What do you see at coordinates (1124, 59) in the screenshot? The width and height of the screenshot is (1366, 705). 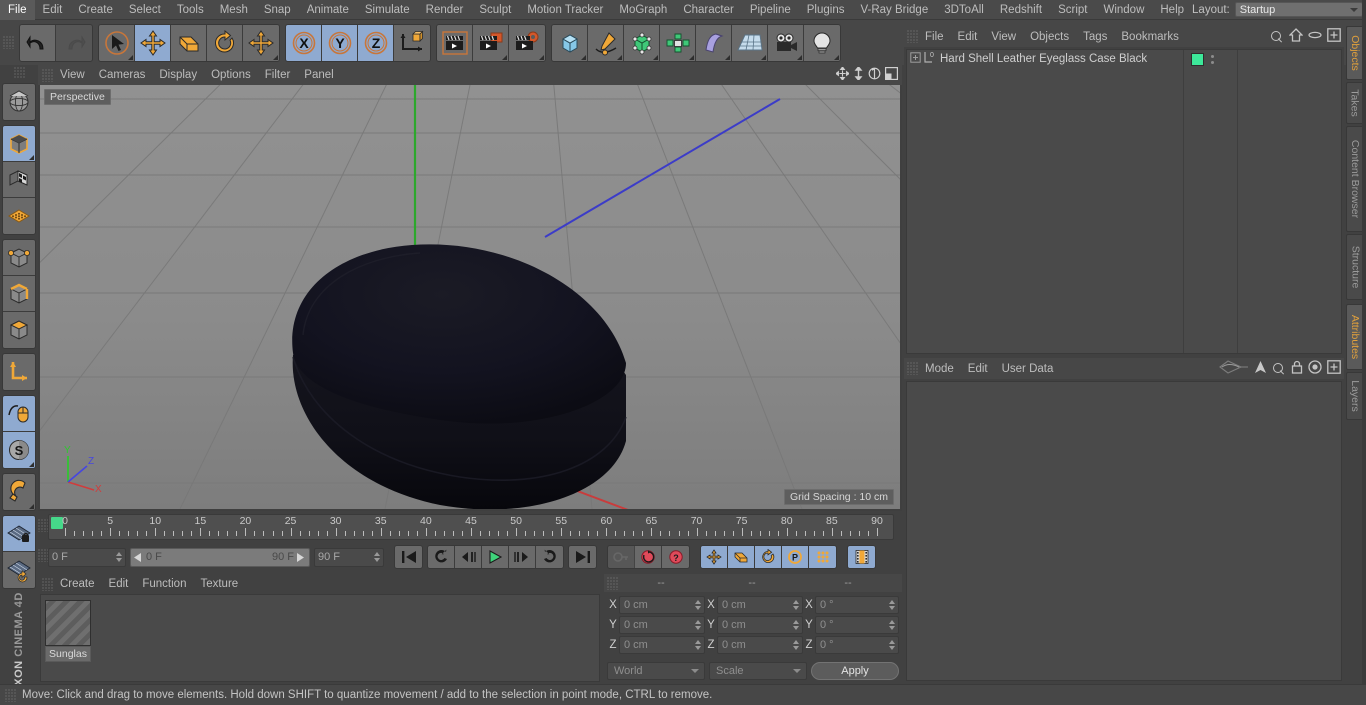 I see `object-row: 0 Hard Shell Leather Eyeglass Case Black` at bounding box center [1124, 59].